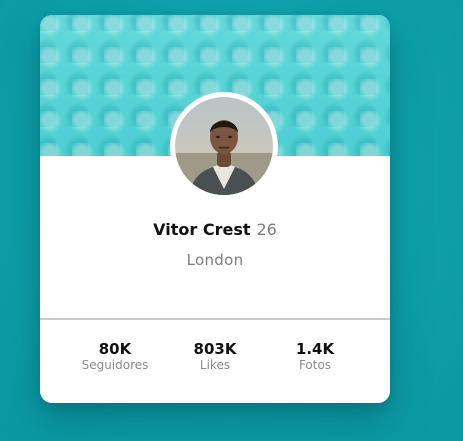 The image size is (463, 441). I want to click on stat-likes-value: 803K, so click(215, 349).